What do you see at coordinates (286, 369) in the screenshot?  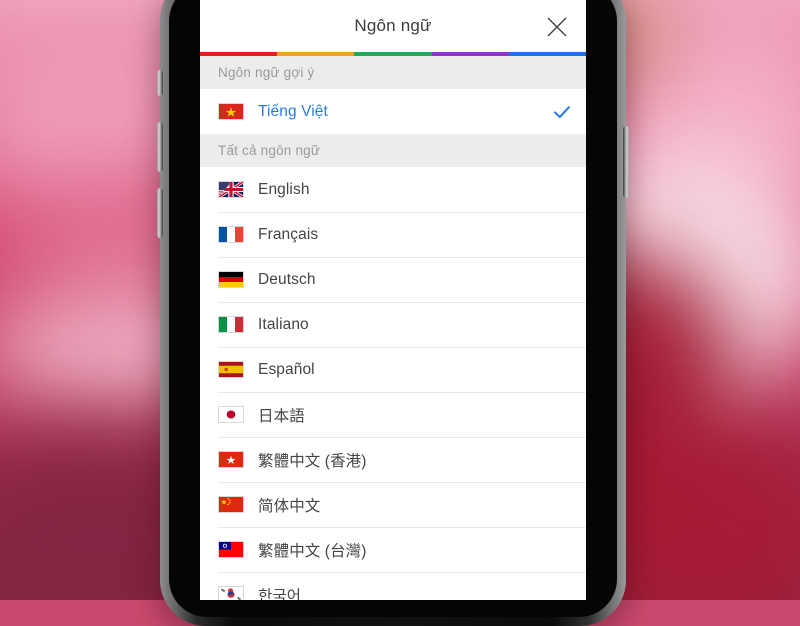 I see `language-label: Español` at bounding box center [286, 369].